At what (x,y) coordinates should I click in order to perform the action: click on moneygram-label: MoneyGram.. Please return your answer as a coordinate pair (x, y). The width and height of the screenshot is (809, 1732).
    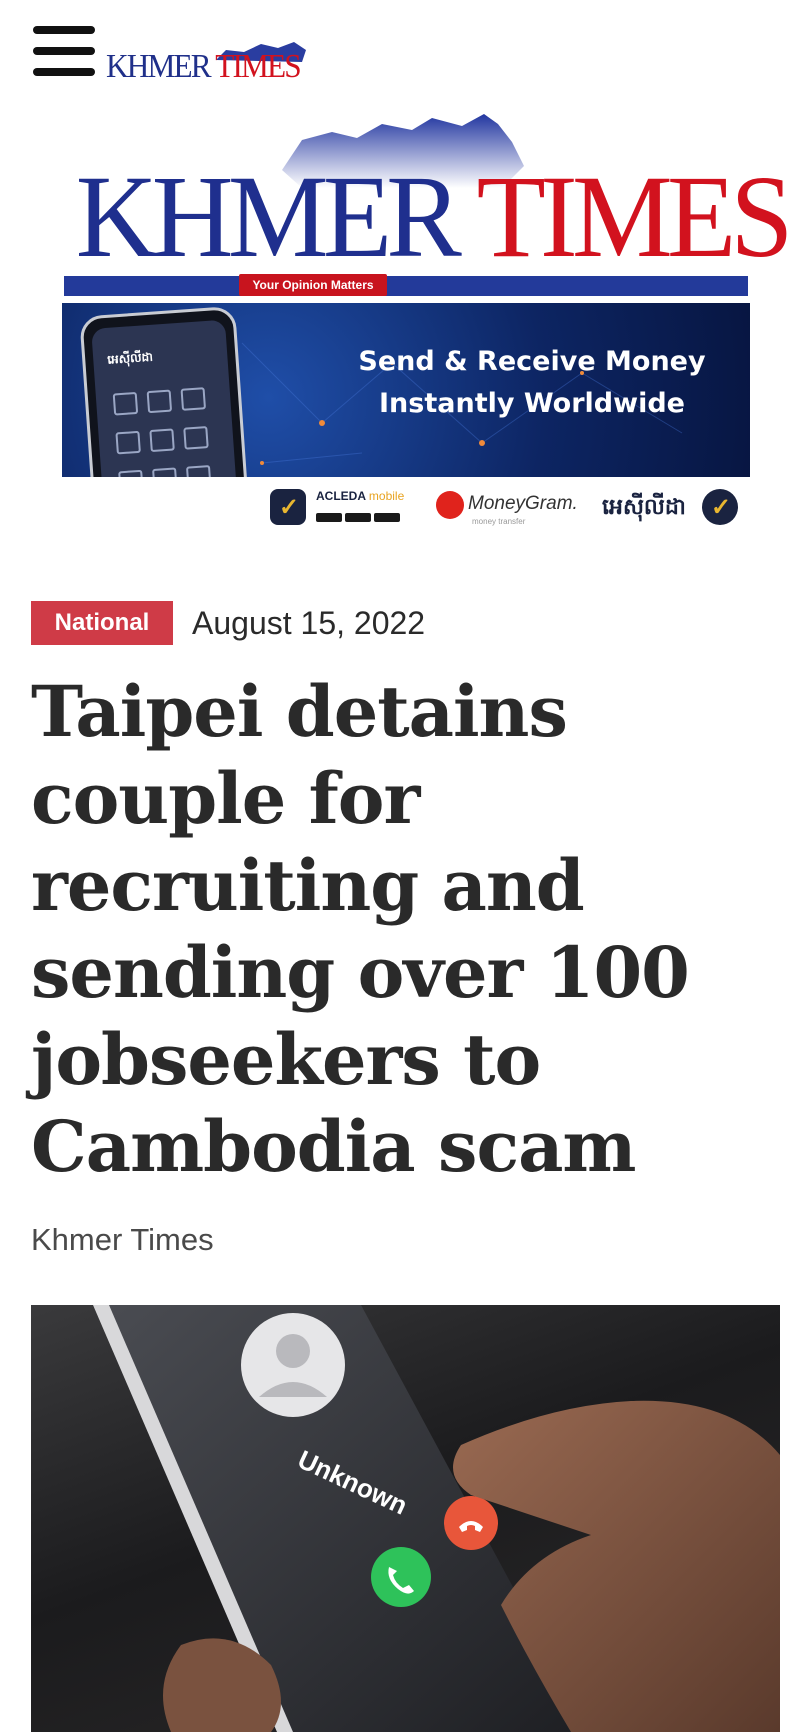
    Looking at the image, I should click on (523, 503).